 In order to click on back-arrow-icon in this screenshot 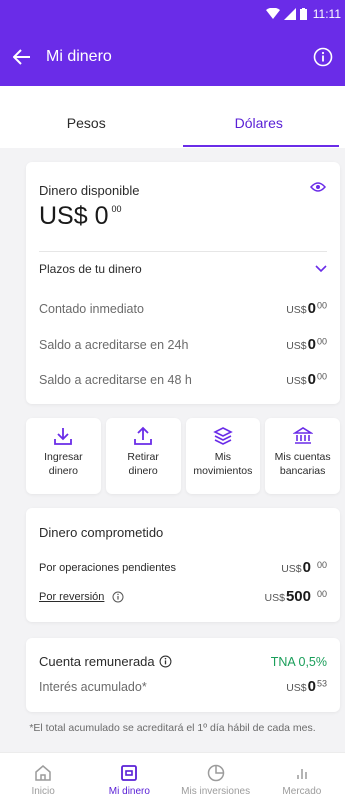, I will do `click(21, 57)`.